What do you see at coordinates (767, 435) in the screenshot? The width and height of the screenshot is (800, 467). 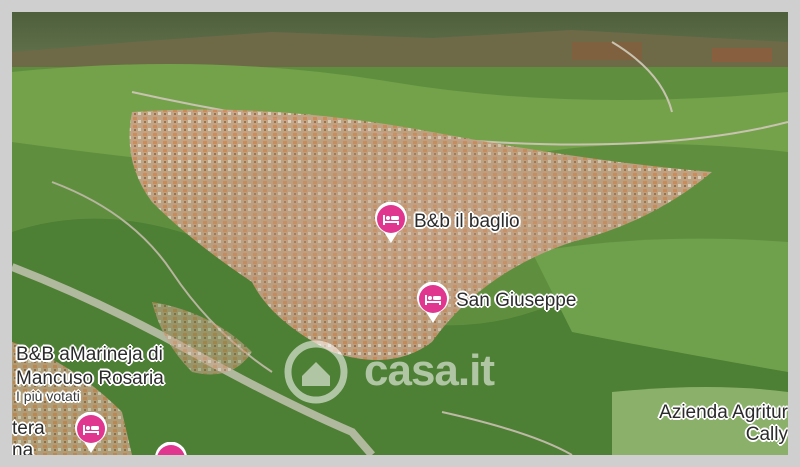 I see `place-label-azienda-line2: Cally` at bounding box center [767, 435].